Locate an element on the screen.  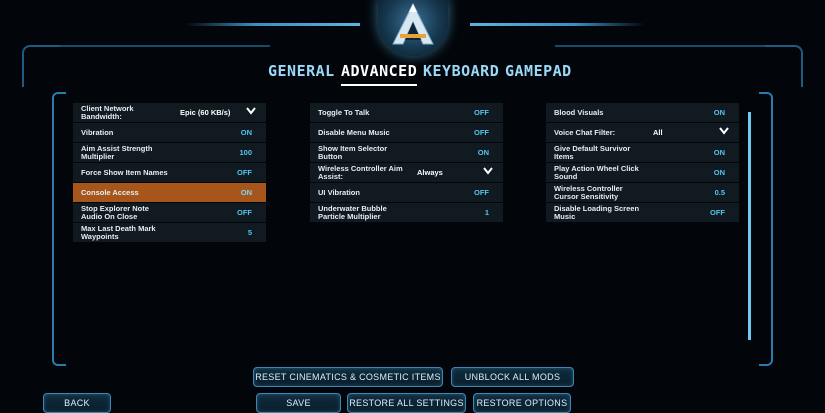
frame-corner-top-left is located at coordinates (43, 66).